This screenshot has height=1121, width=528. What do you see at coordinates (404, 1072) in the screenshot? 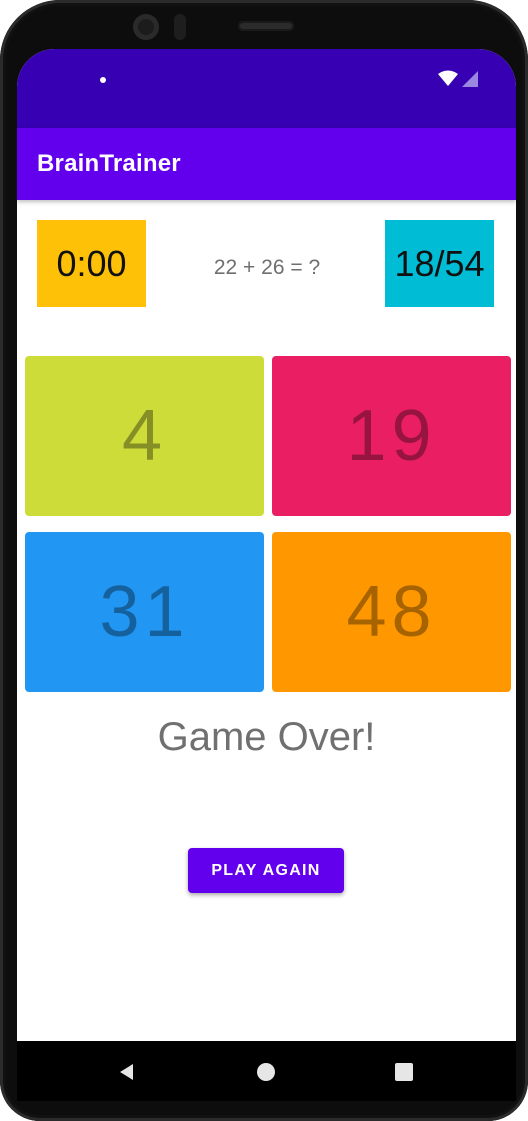
I see `recents-icon` at bounding box center [404, 1072].